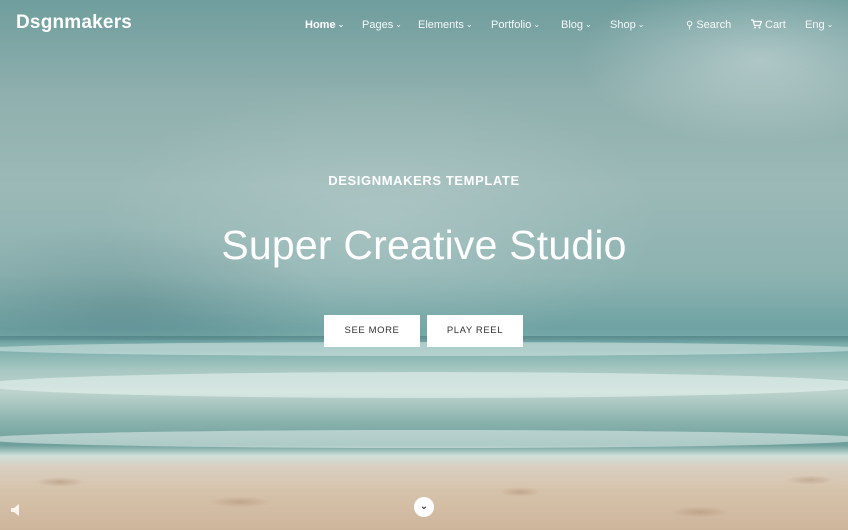 The image size is (848, 530). Describe the element at coordinates (441, 25) in the screenshot. I see `nav-item-label: Elements` at that location.